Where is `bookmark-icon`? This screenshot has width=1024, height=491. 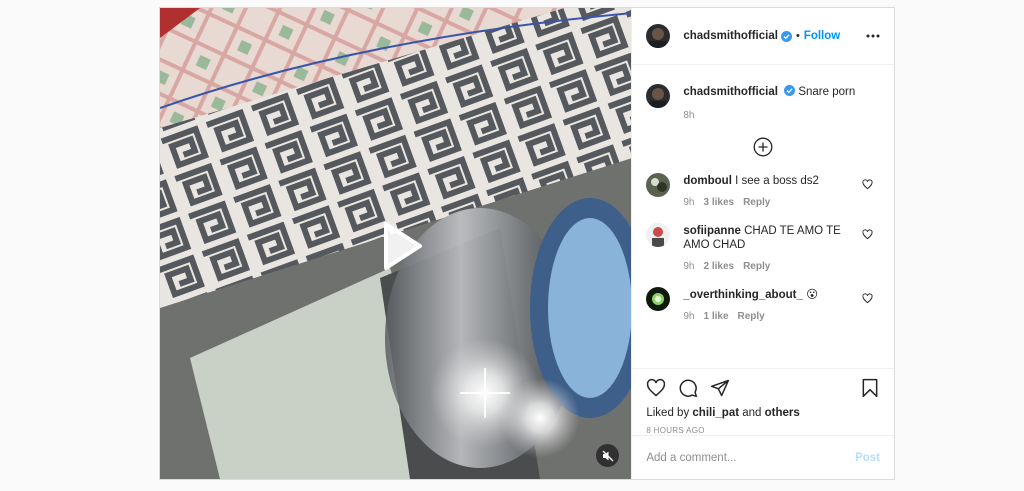
bookmark-icon is located at coordinates (870, 387).